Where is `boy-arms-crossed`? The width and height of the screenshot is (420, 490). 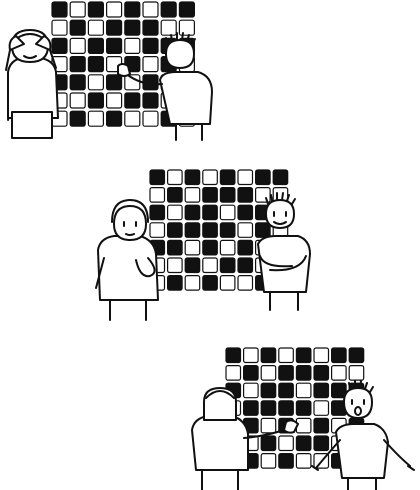 boy-arms-crossed is located at coordinates (284, 251).